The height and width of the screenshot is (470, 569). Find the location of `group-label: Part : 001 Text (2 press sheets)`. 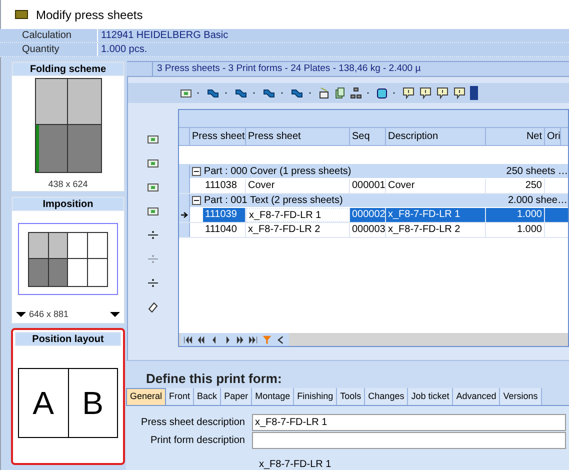

group-label: Part : 001 Text (2 press sheets) is located at coordinates (273, 201).